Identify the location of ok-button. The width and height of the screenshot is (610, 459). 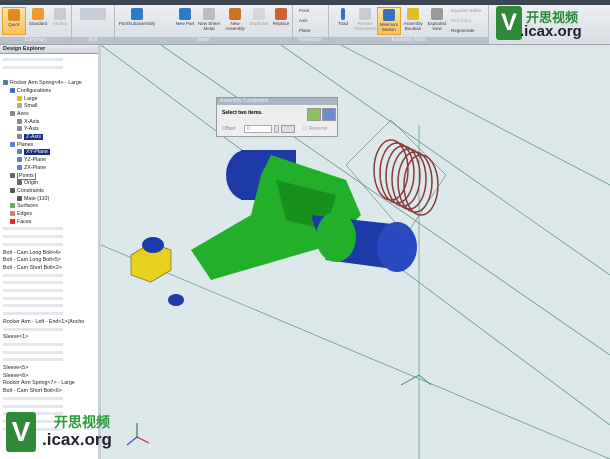
(314, 114).